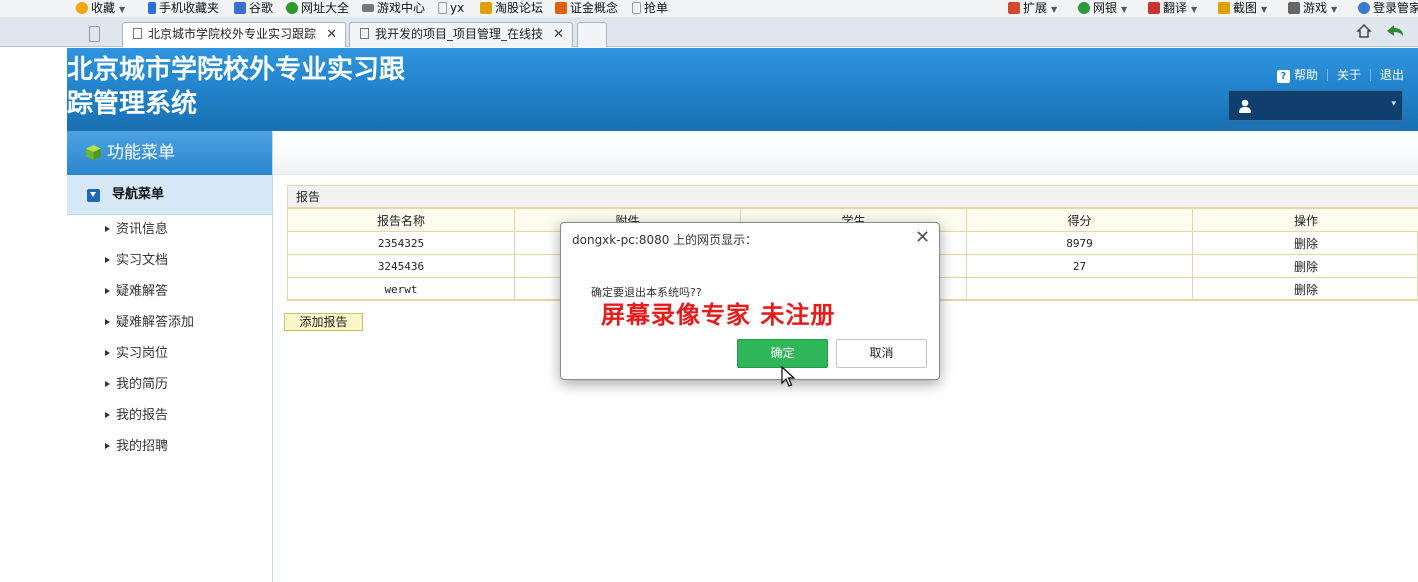  I want to click on bookmark-taogu: 淘股论坛, so click(511, 8).